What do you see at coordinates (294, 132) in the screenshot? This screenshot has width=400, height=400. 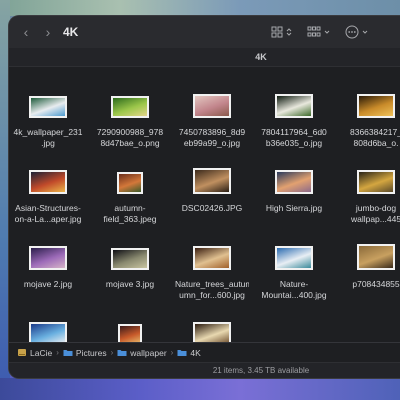 I see `file-name-line-1: 7804117964_6d0` at bounding box center [294, 132].